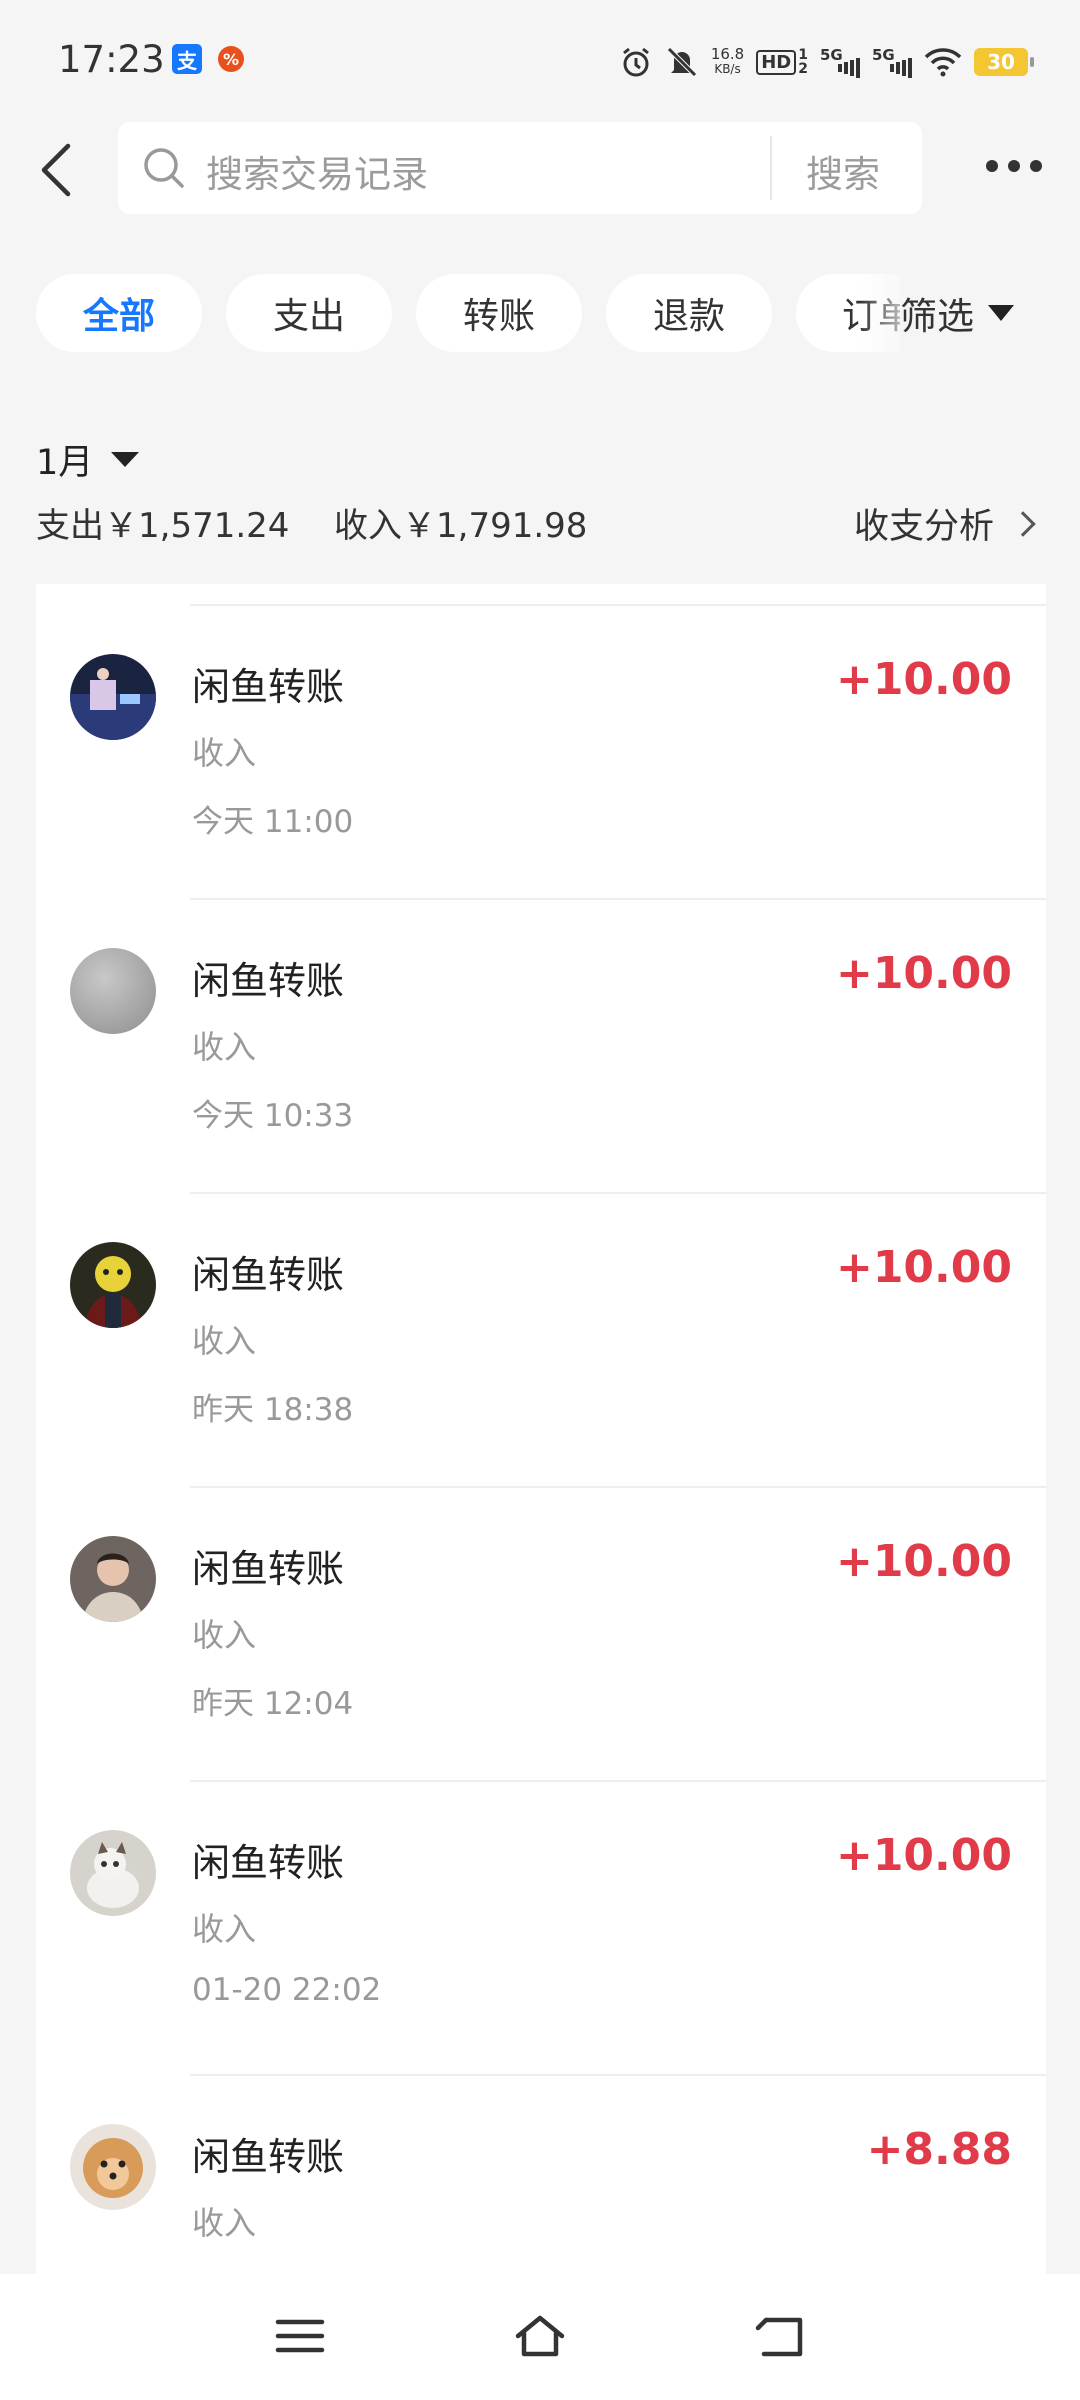 This screenshot has height=2400, width=1080. I want to click on search-button: 搜索, so click(843, 171).